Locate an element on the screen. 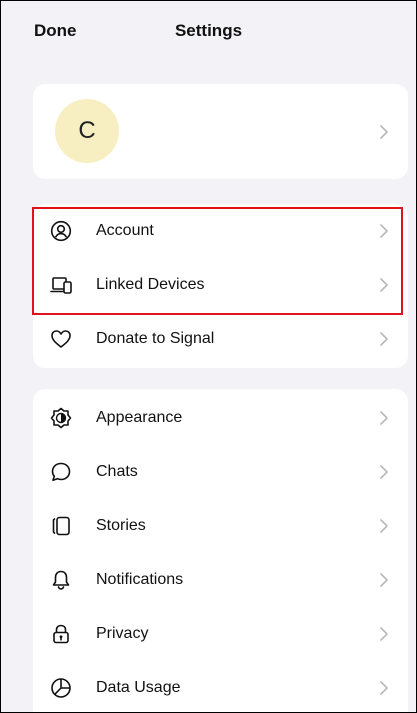 This screenshot has height=713, width=417. settings-item-label: Notifications is located at coordinates (140, 579).